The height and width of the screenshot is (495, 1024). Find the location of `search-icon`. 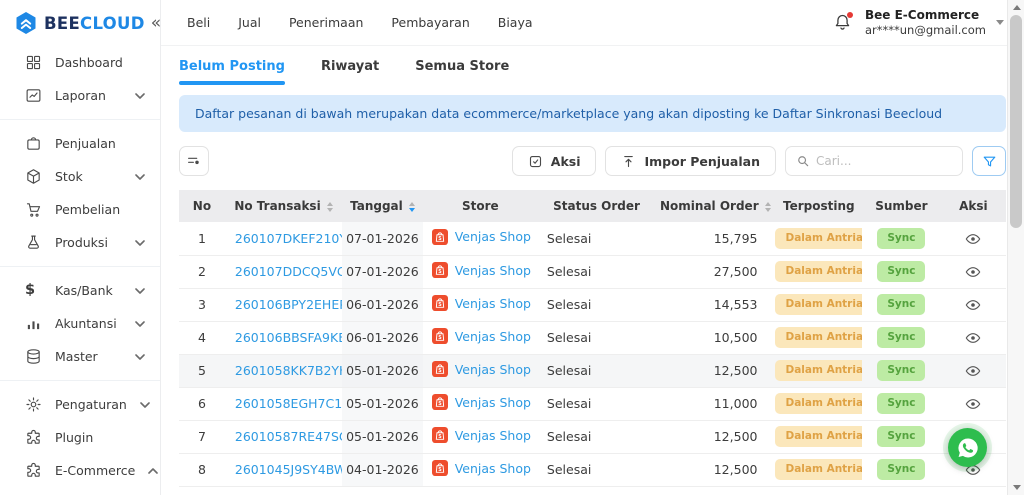

search-icon is located at coordinates (803, 161).